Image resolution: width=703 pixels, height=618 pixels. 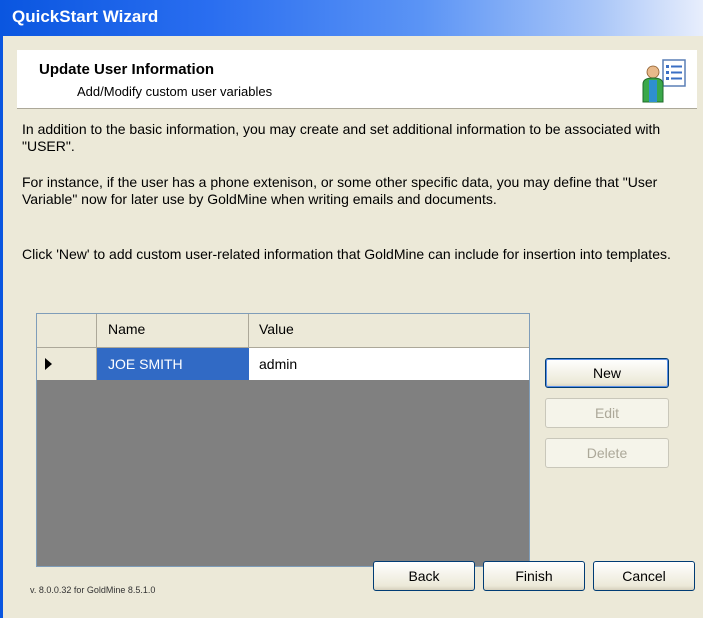 What do you see at coordinates (607, 453) in the screenshot?
I see `delete-button: Delete` at bounding box center [607, 453].